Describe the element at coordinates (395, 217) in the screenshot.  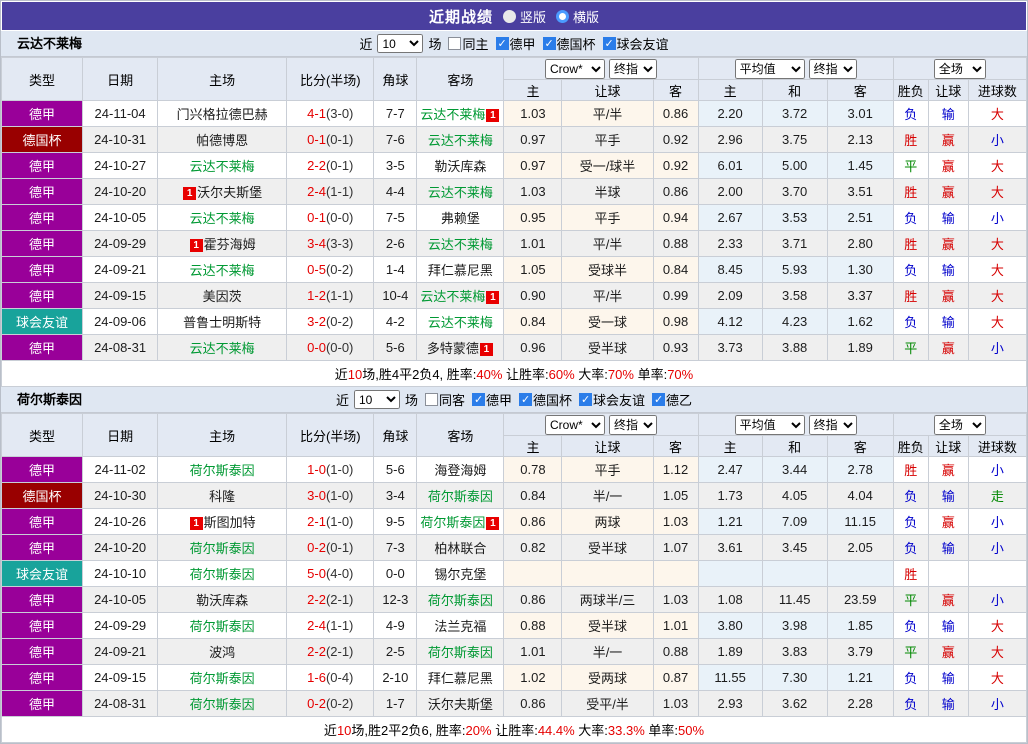
I see `corner-score: 7-5` at that location.